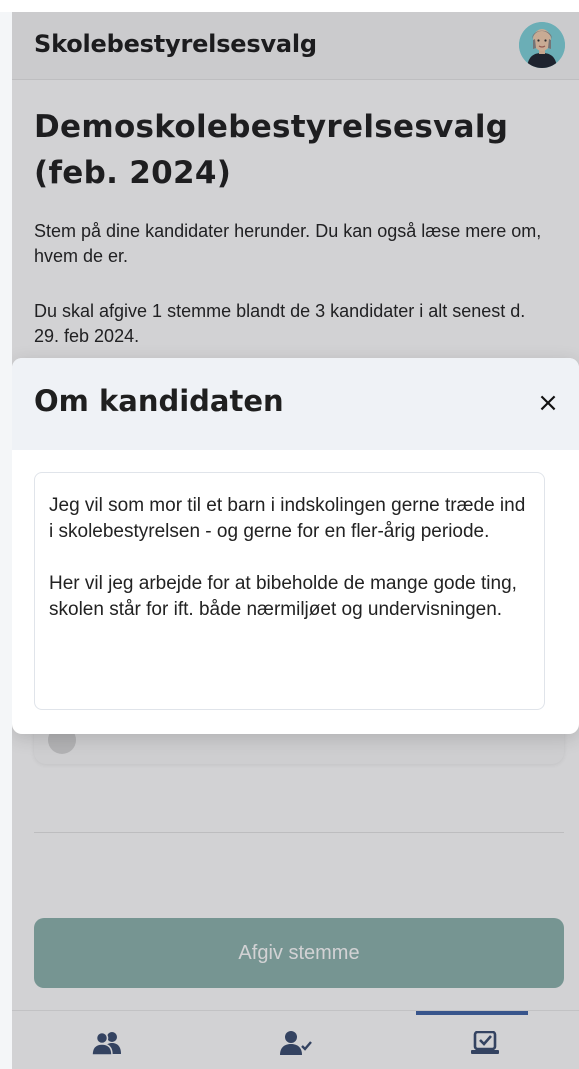  What do you see at coordinates (159, 401) in the screenshot?
I see `modal-title: Om kandidaten` at bounding box center [159, 401].